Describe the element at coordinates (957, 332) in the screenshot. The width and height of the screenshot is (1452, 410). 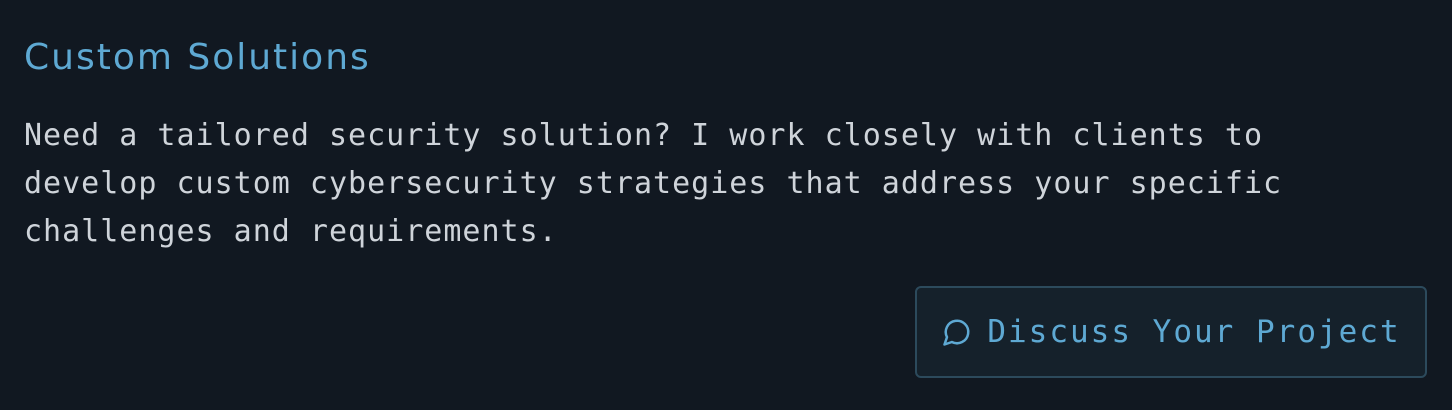
I see `chat-bubble-icon` at that location.